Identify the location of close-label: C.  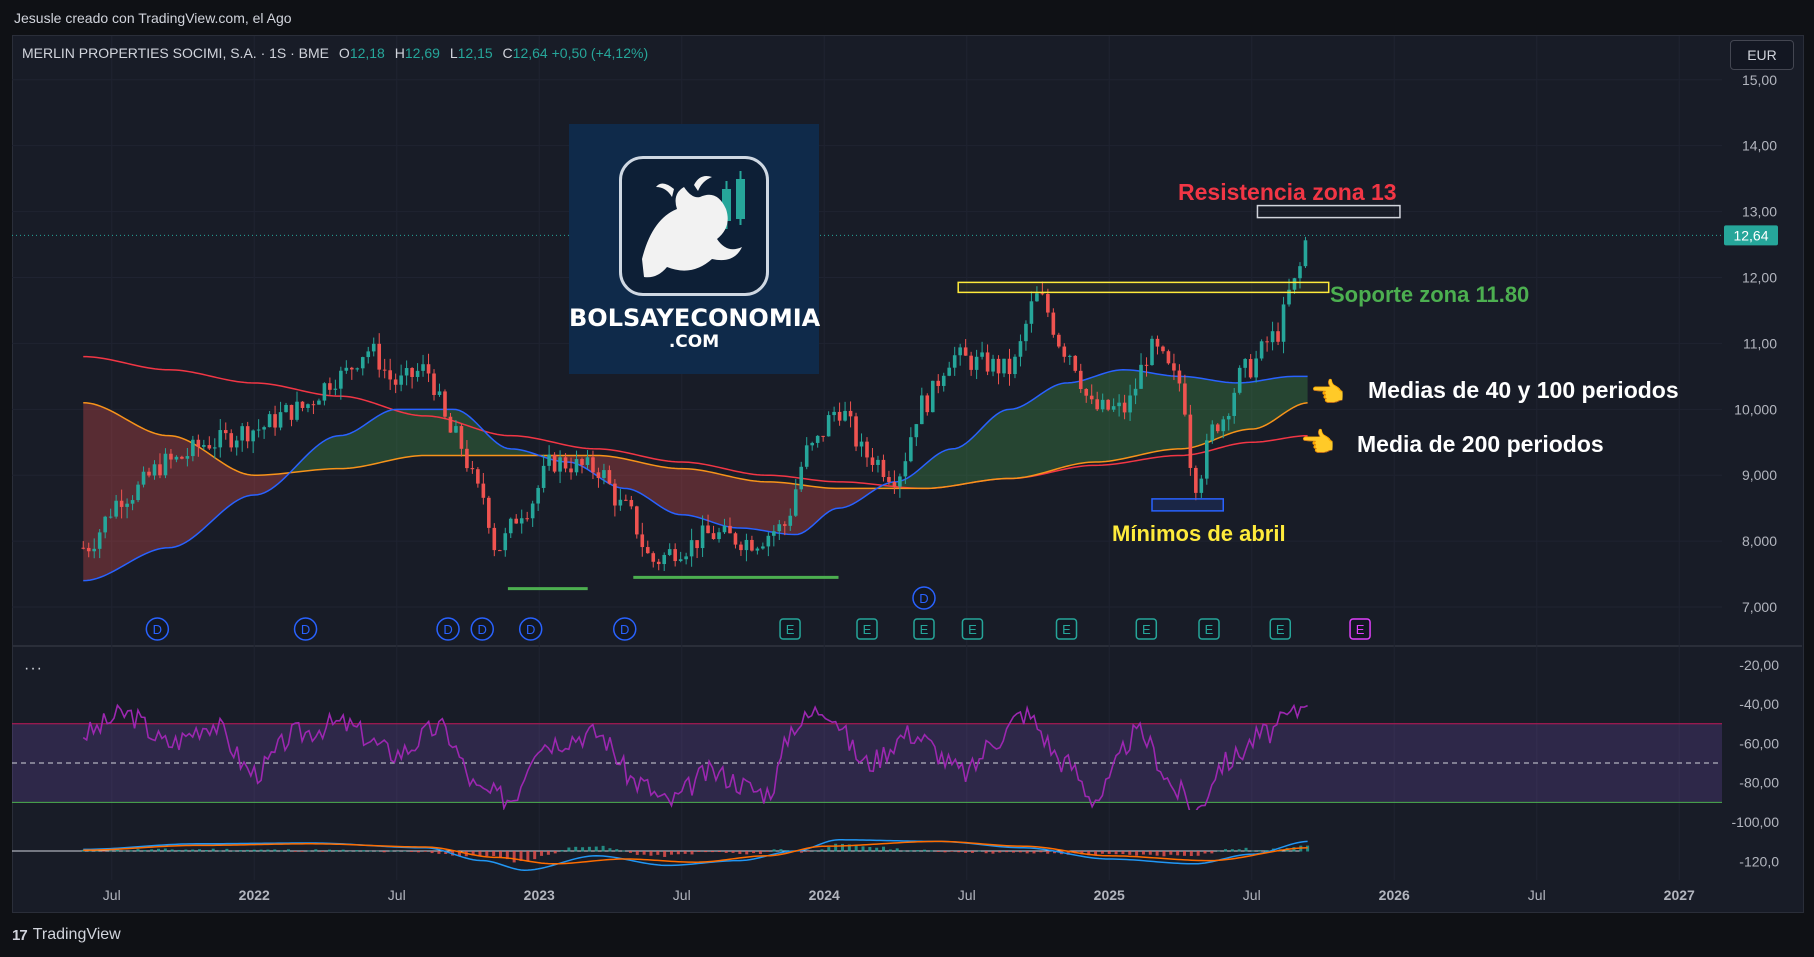
(507, 53).